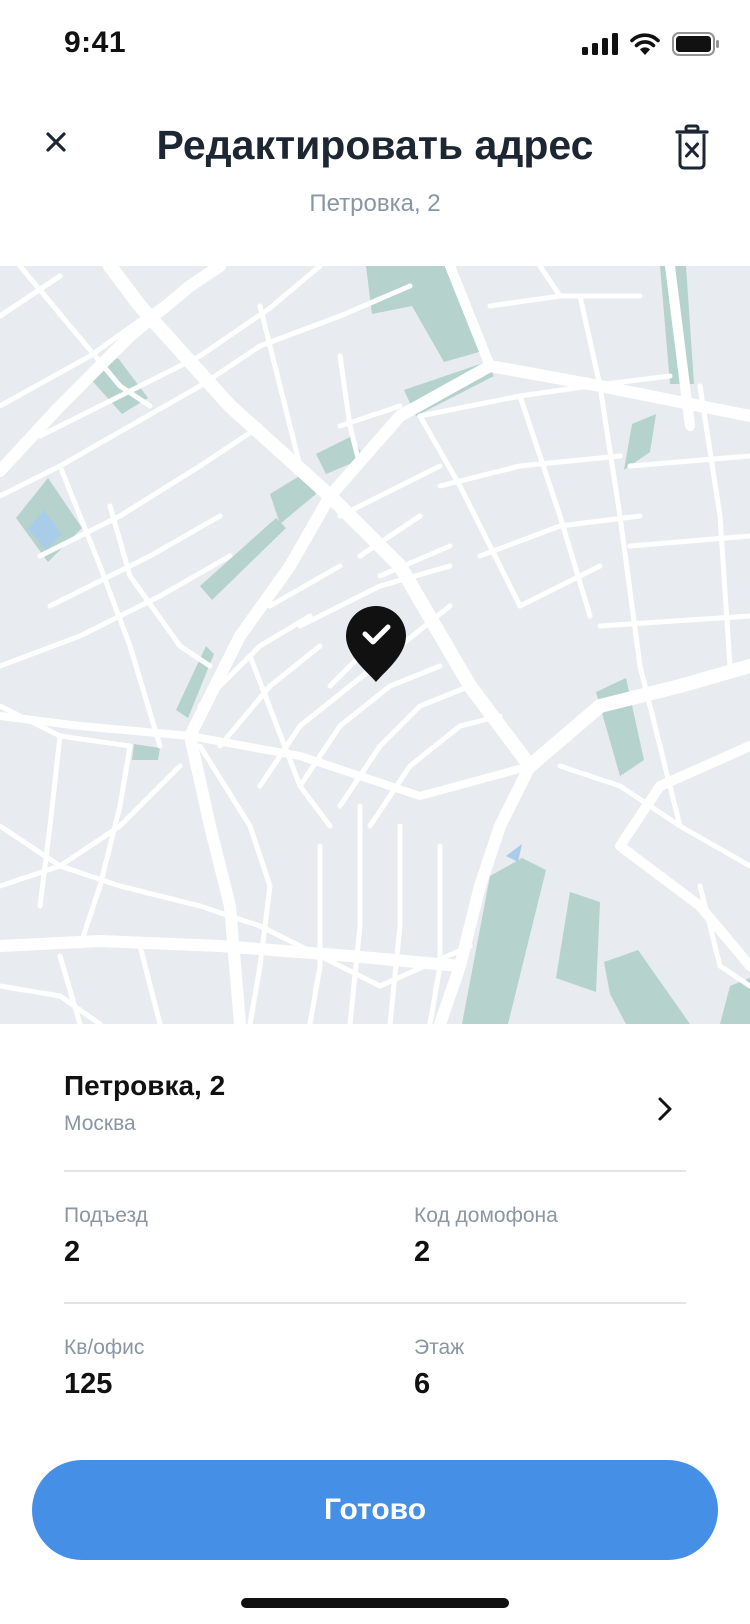 The image size is (750, 1624). I want to click on status-icons, so click(651, 44).